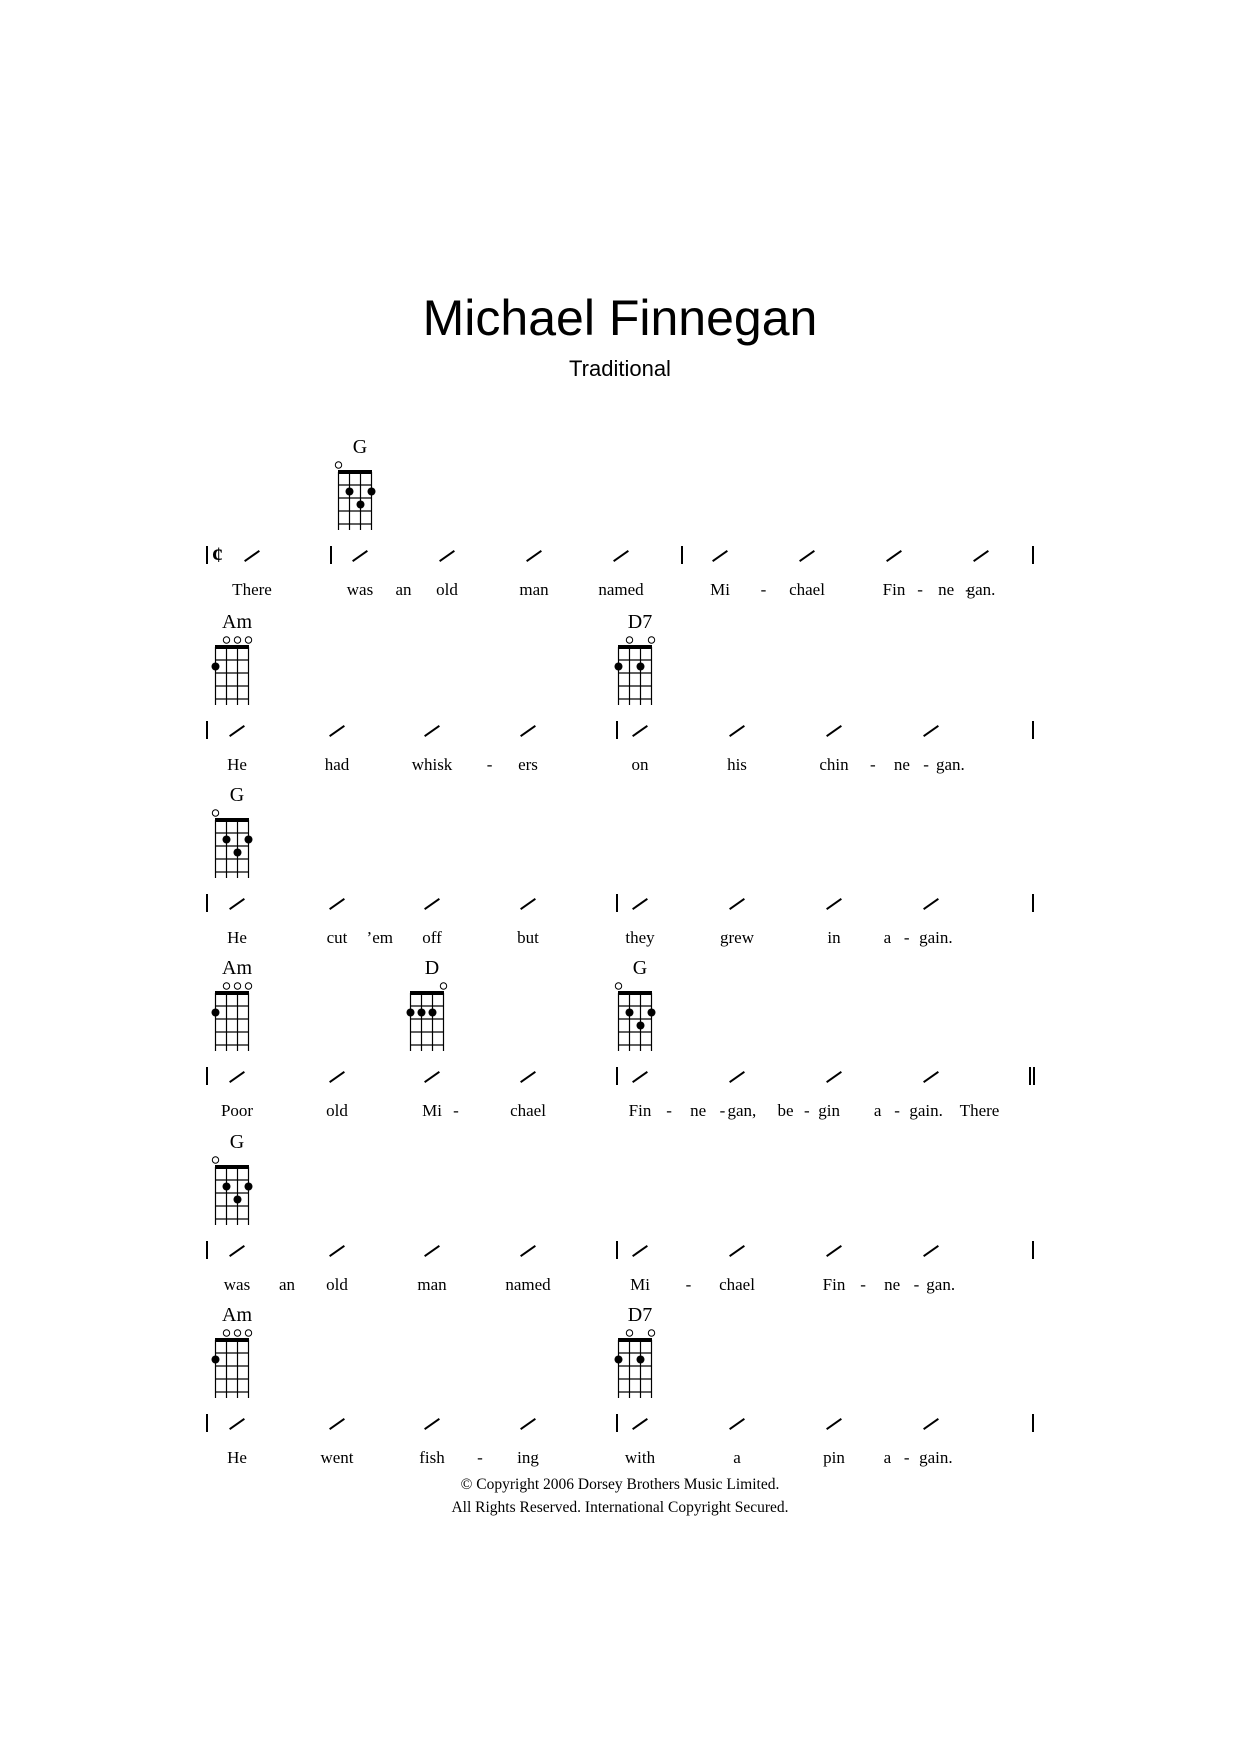  Describe the element at coordinates (1032, 1076) in the screenshot. I see `barline-double` at that location.